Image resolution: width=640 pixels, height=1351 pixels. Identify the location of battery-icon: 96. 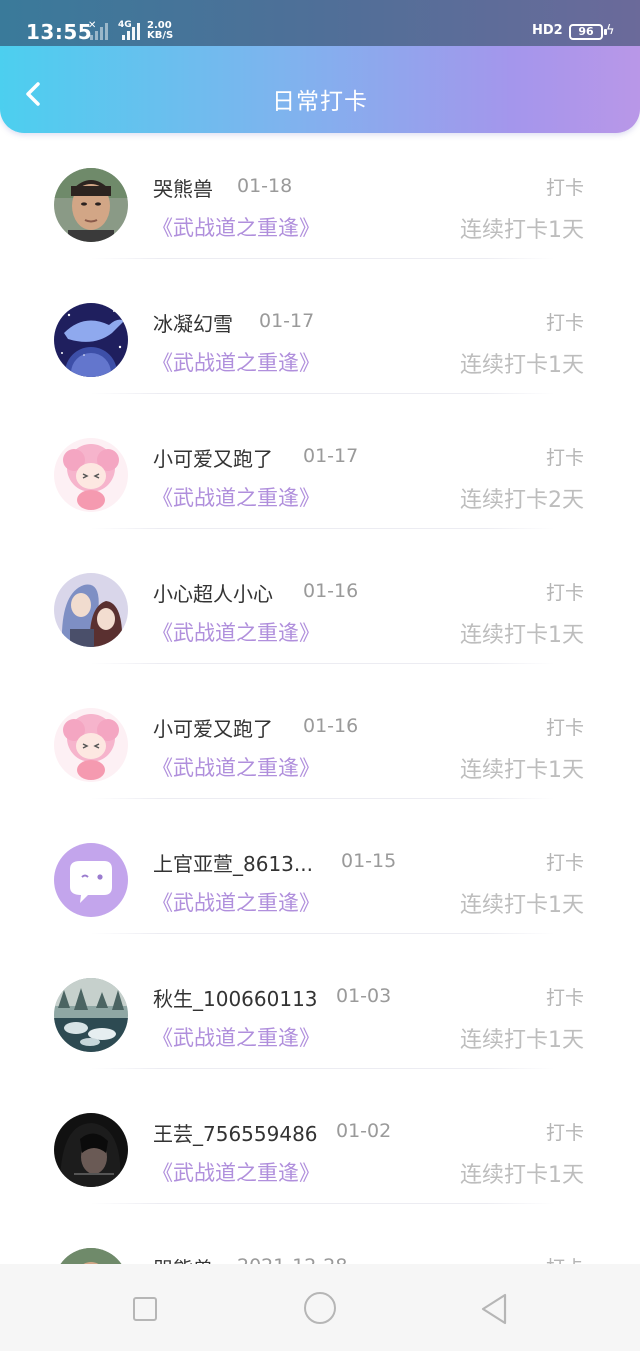
(586, 32).